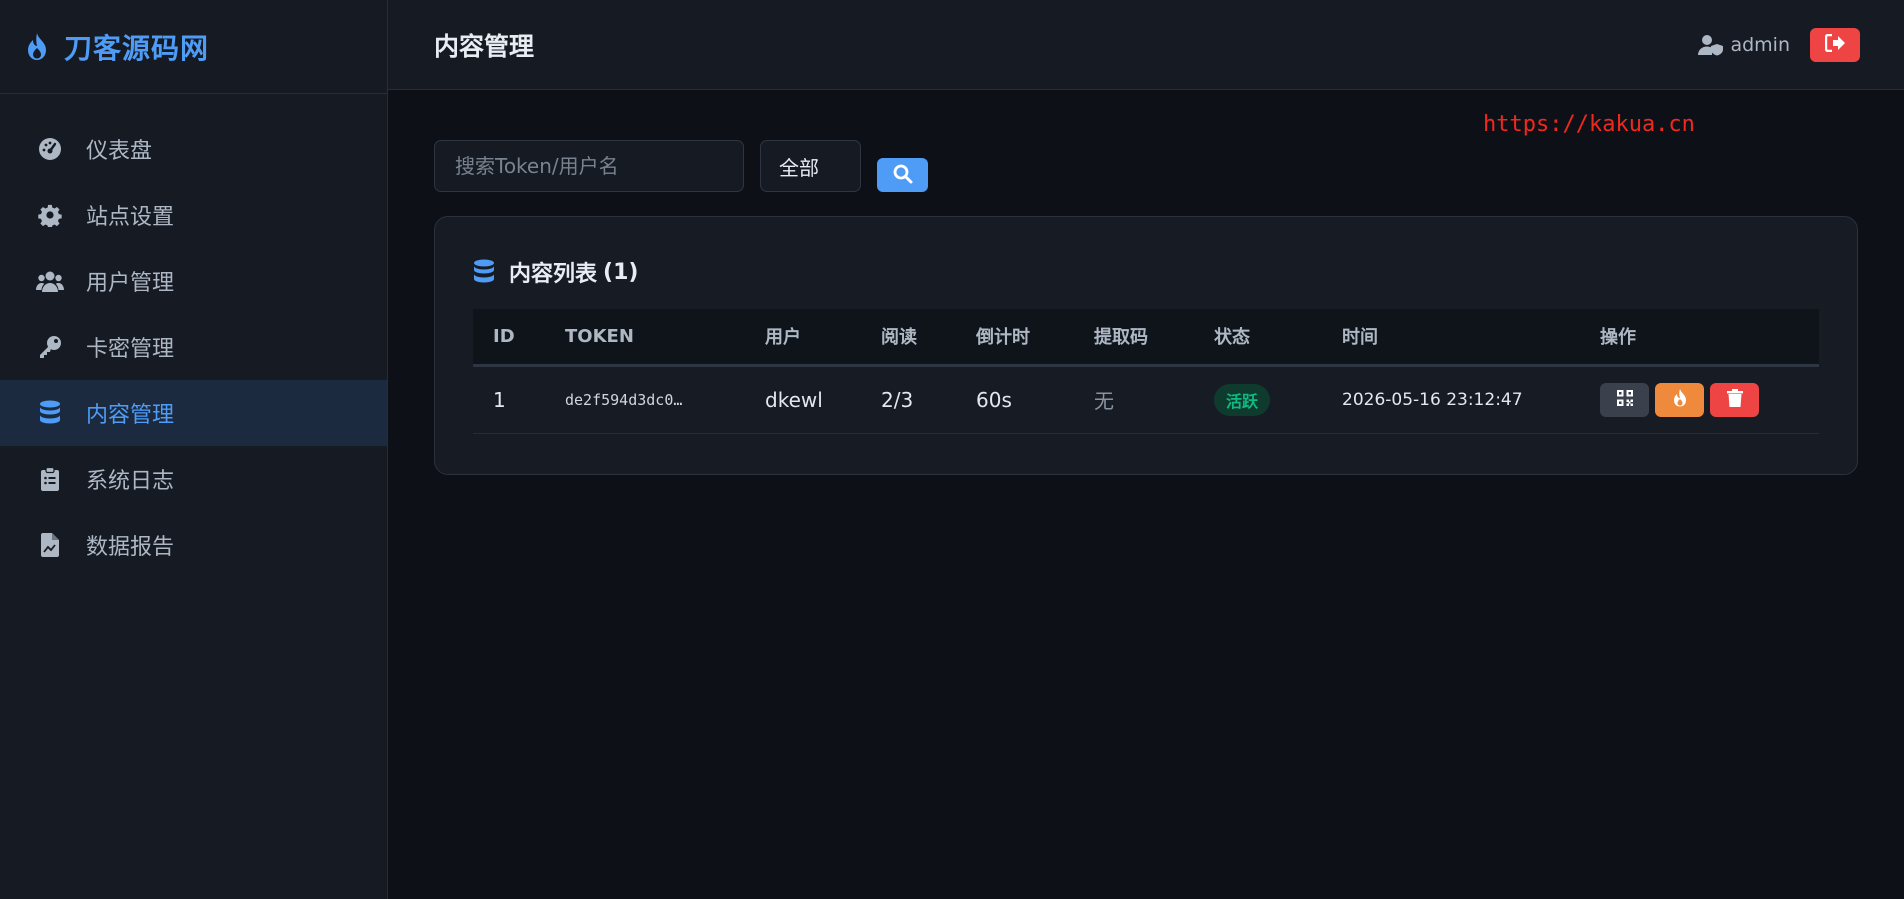 The width and height of the screenshot is (1904, 899). Describe the element at coordinates (50, 215) in the screenshot. I see `gear-icon` at that location.